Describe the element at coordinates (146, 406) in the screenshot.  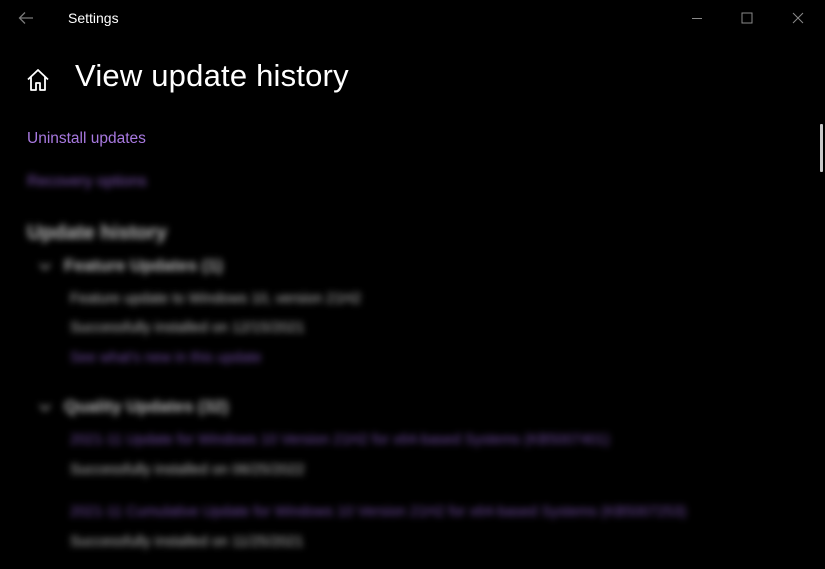
I see `quality-updates-label: Quality Updates (32)` at that location.